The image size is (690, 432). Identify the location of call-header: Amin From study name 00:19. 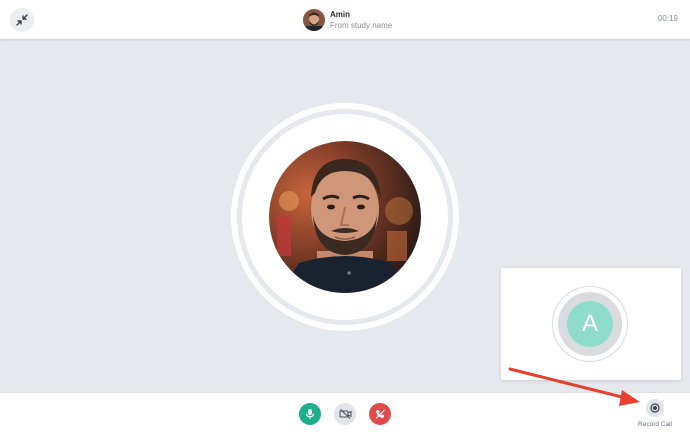
(345, 20).